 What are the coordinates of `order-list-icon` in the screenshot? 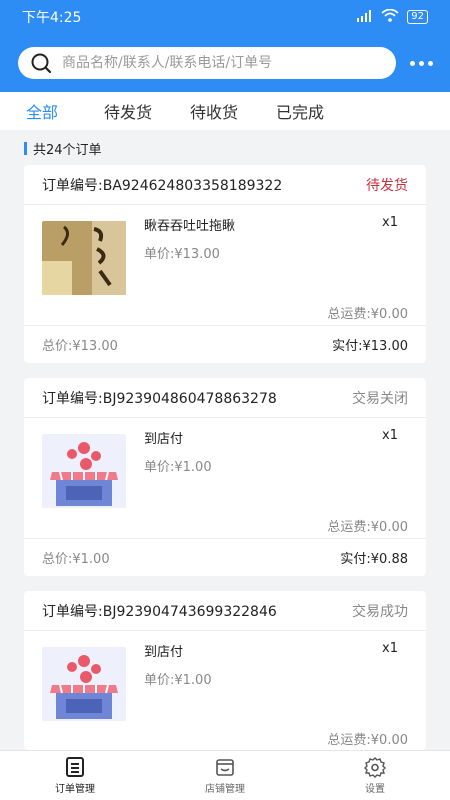 It's located at (75, 767).